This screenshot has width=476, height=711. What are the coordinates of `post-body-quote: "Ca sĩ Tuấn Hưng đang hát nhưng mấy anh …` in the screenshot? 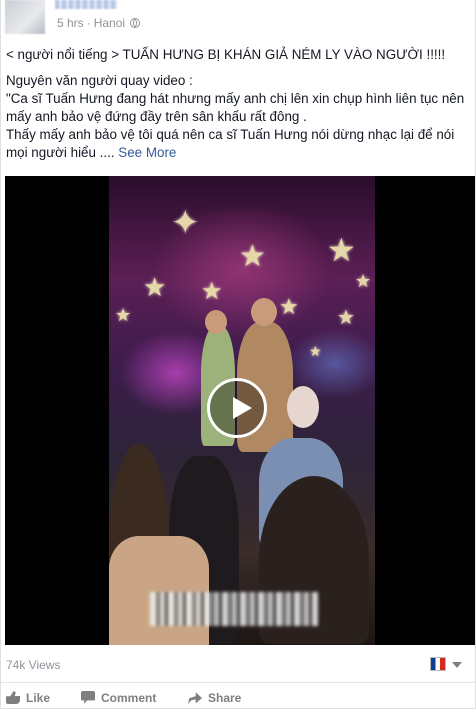 It's located at (235, 107).